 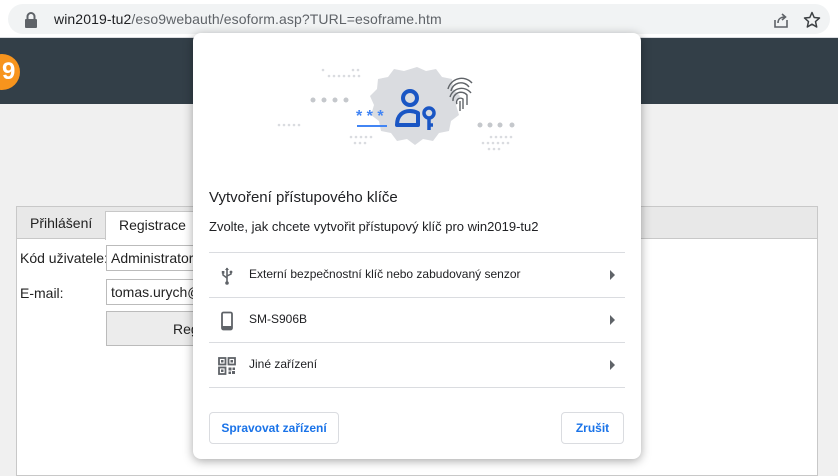 What do you see at coordinates (42, 293) in the screenshot?
I see `email-label: E-mail:` at bounding box center [42, 293].